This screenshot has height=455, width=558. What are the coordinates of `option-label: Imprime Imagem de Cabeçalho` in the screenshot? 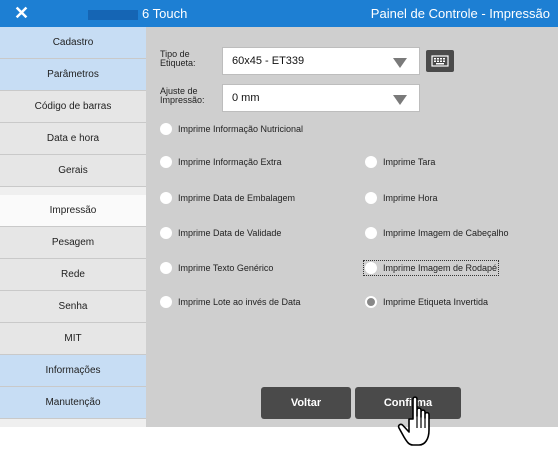 It's located at (446, 233).